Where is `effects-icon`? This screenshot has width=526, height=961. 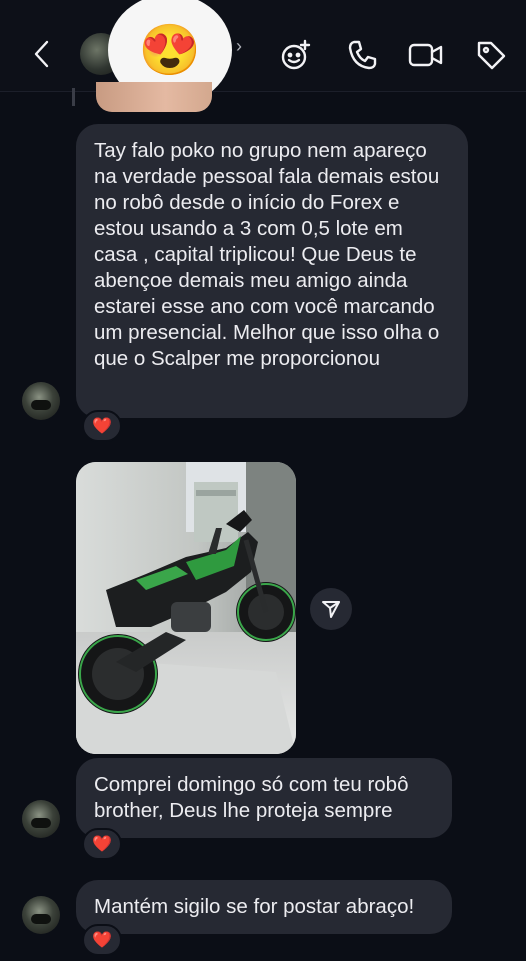
effects-icon is located at coordinates (296, 54).